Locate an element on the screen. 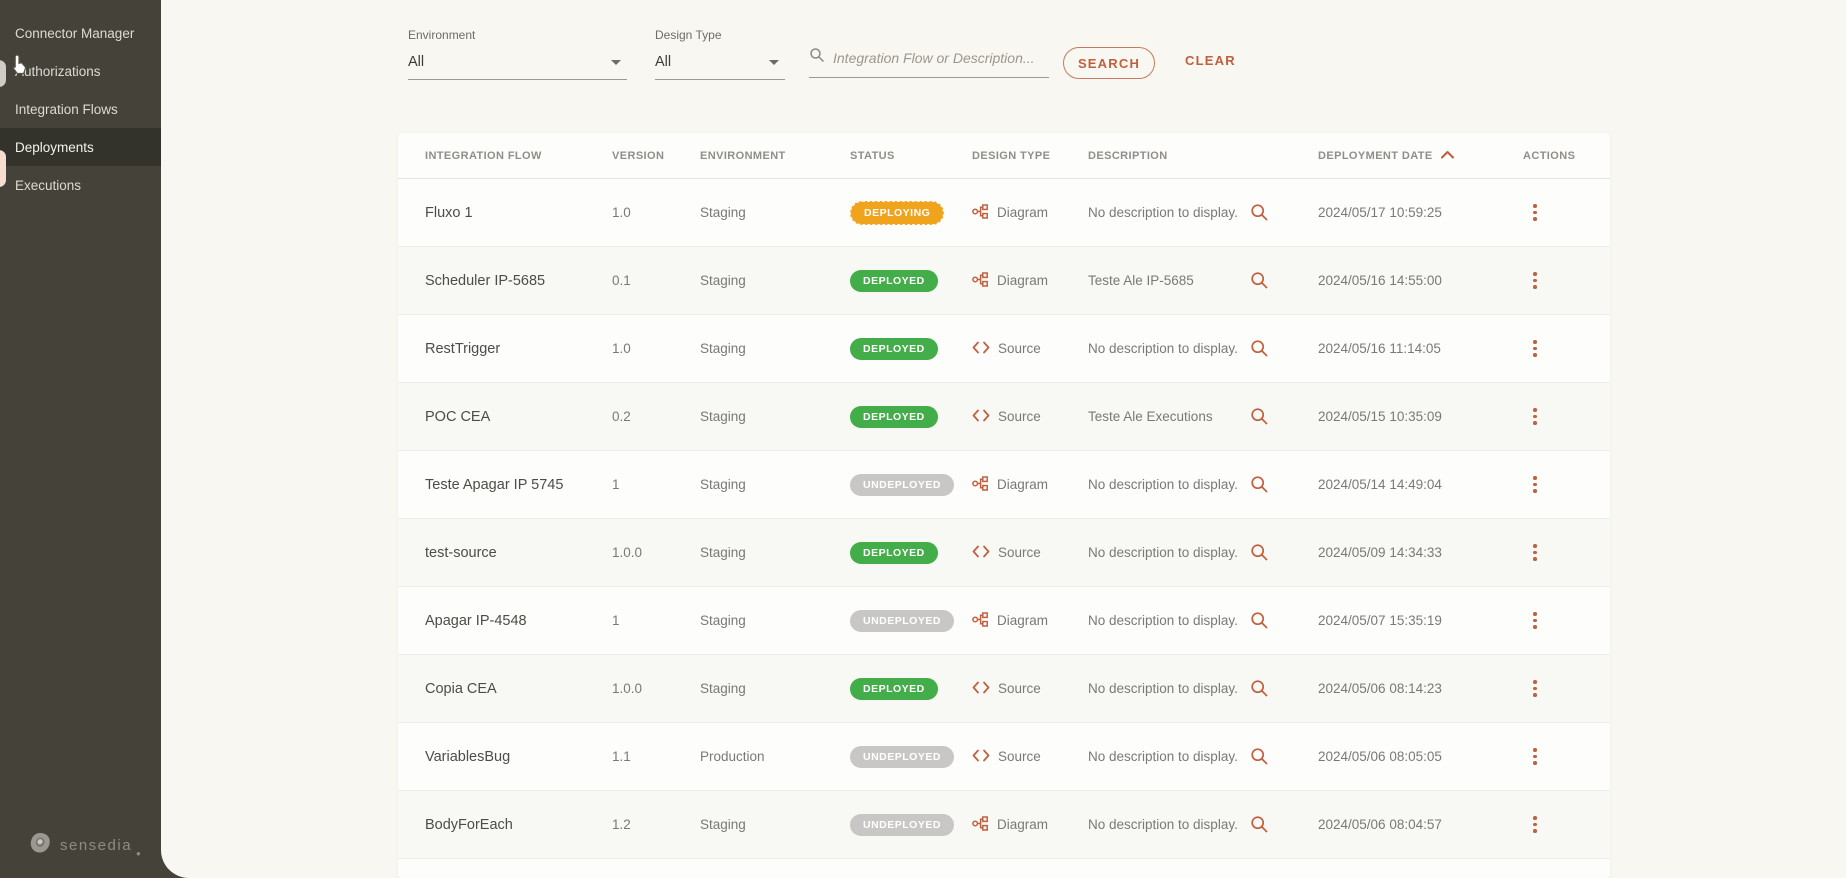 The width and height of the screenshot is (1846, 878). row-status: UNDEPLOYED is located at coordinates (911, 620).